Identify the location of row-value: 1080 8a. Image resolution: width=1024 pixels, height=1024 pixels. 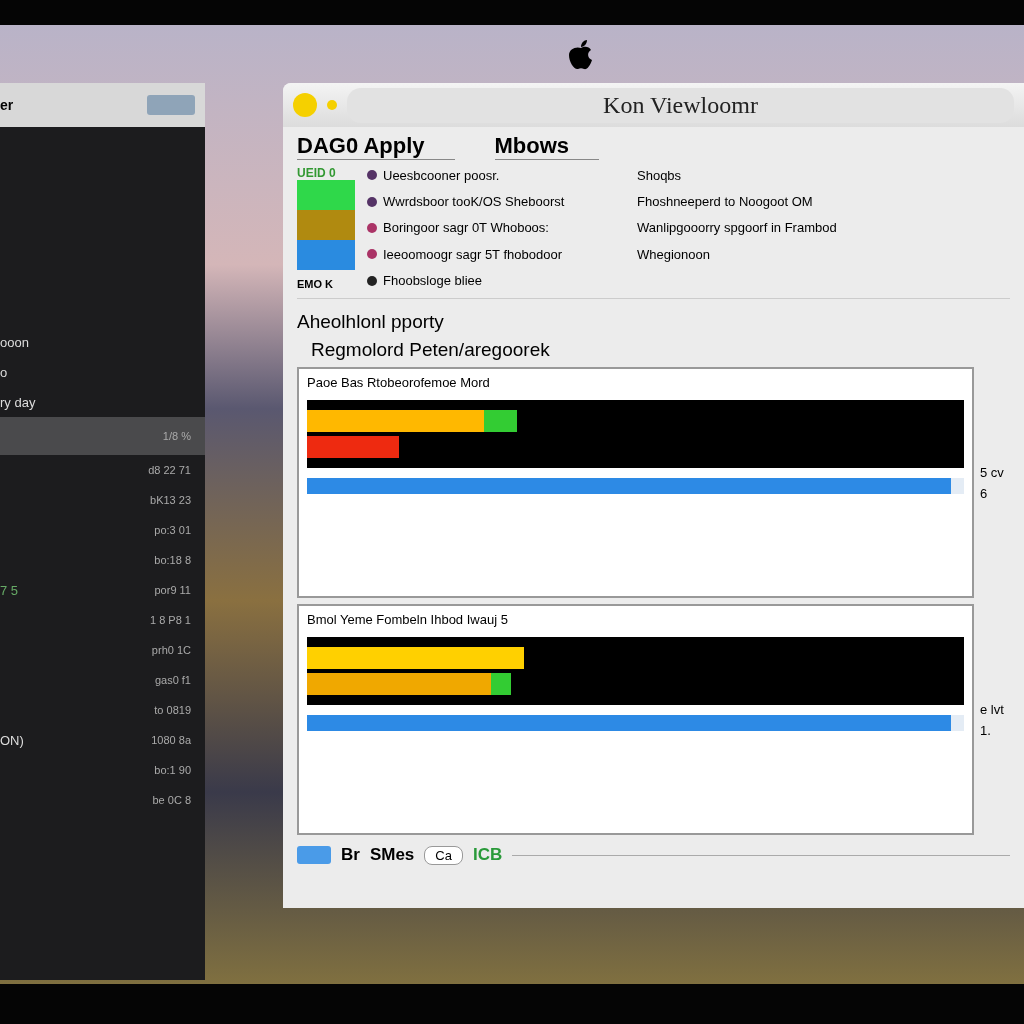
(171, 740).